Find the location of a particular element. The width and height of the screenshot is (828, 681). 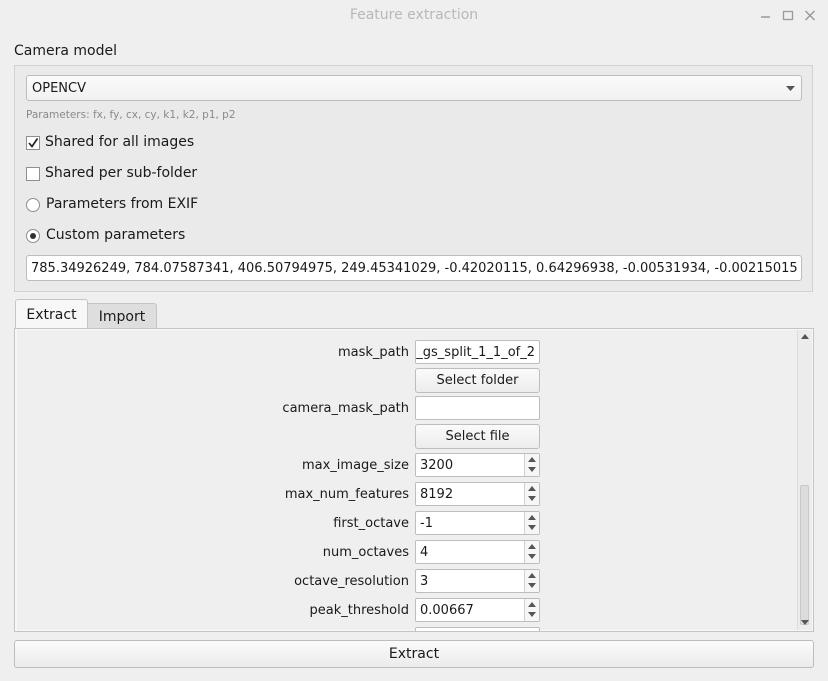

max-image-size-label: max_image_size is located at coordinates (355, 465).